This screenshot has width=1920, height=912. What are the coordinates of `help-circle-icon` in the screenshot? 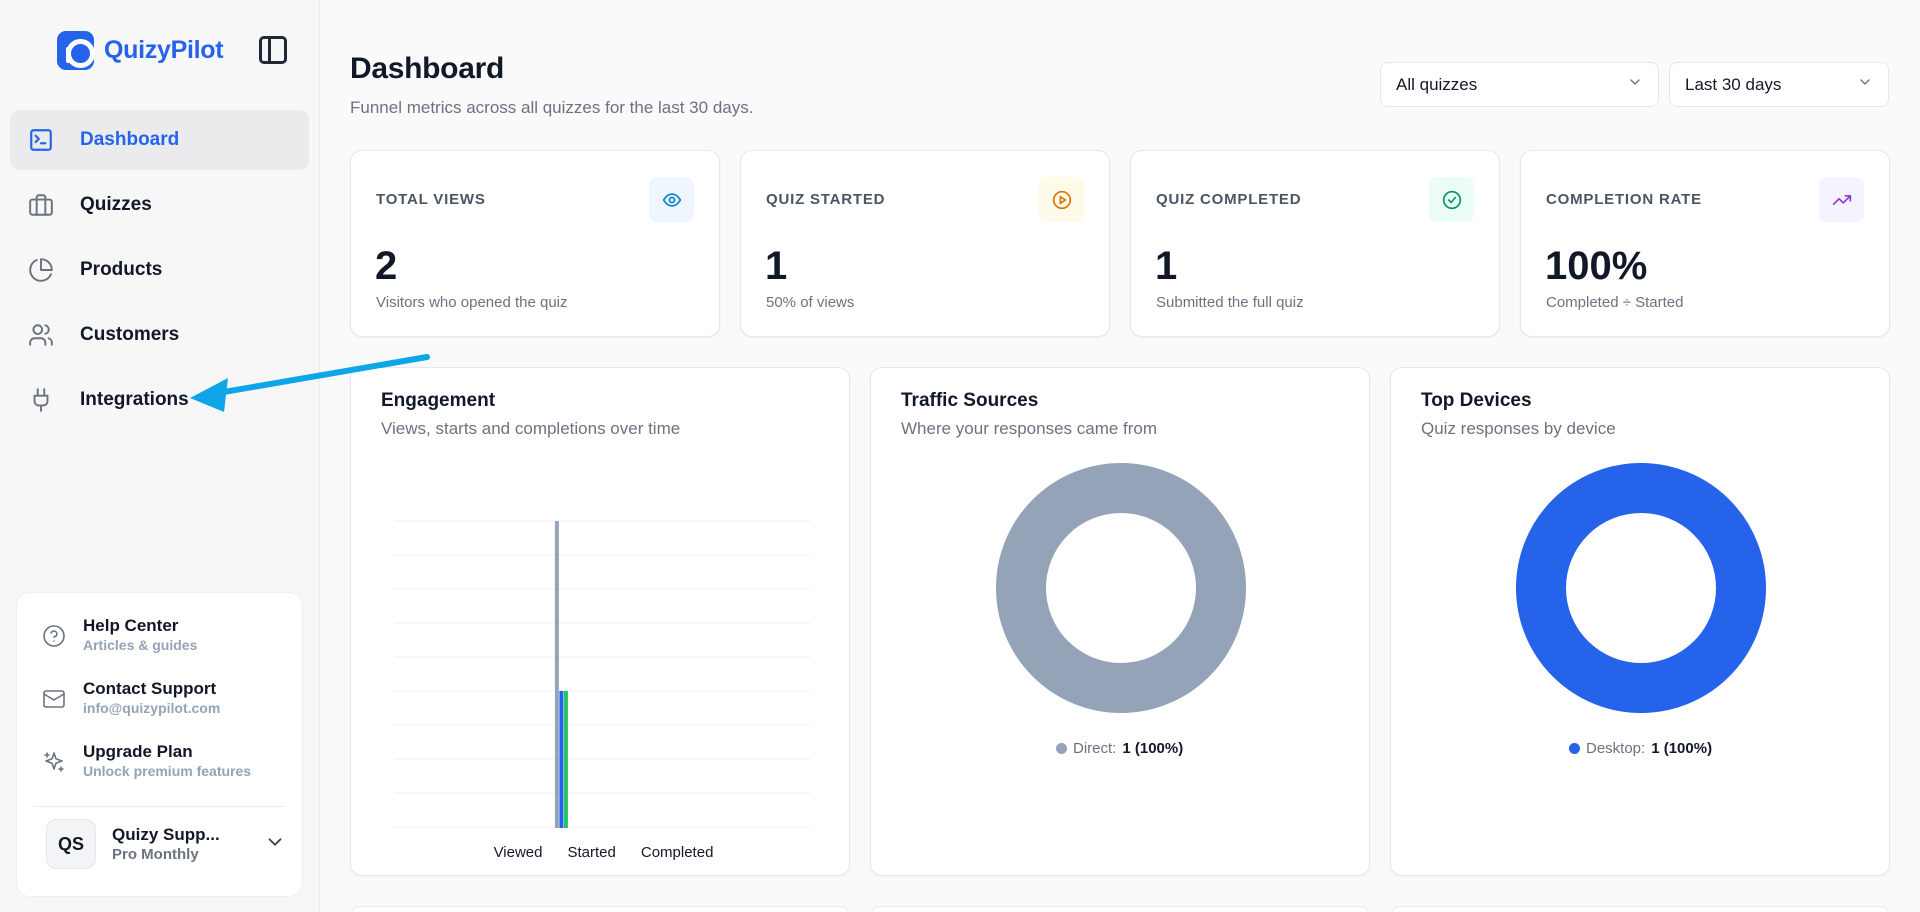 It's located at (54, 636).